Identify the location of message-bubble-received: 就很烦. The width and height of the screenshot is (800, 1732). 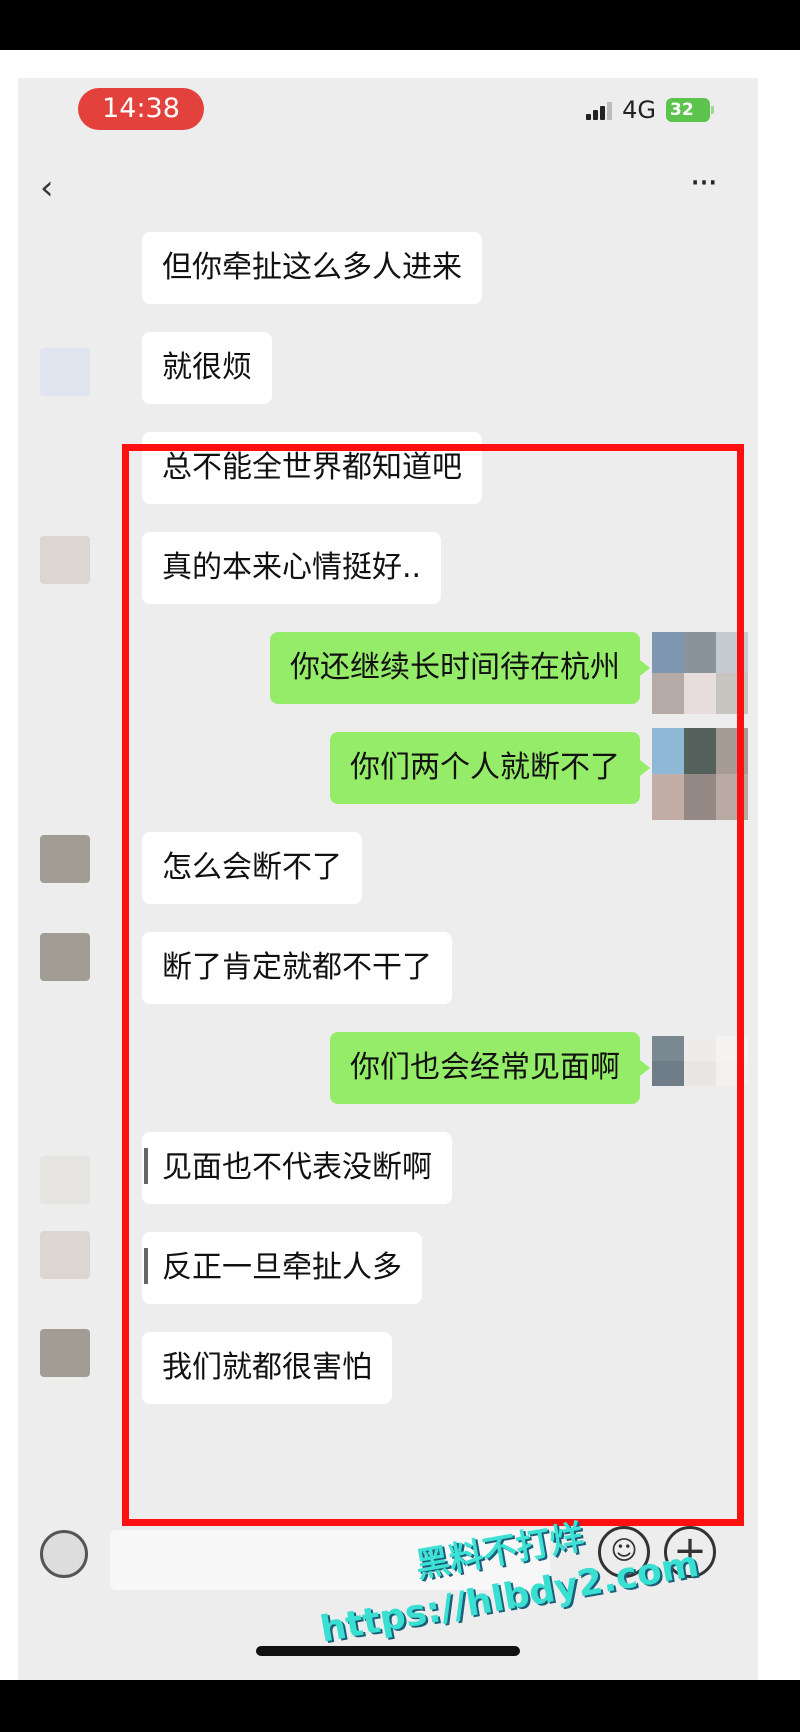
(207, 368).